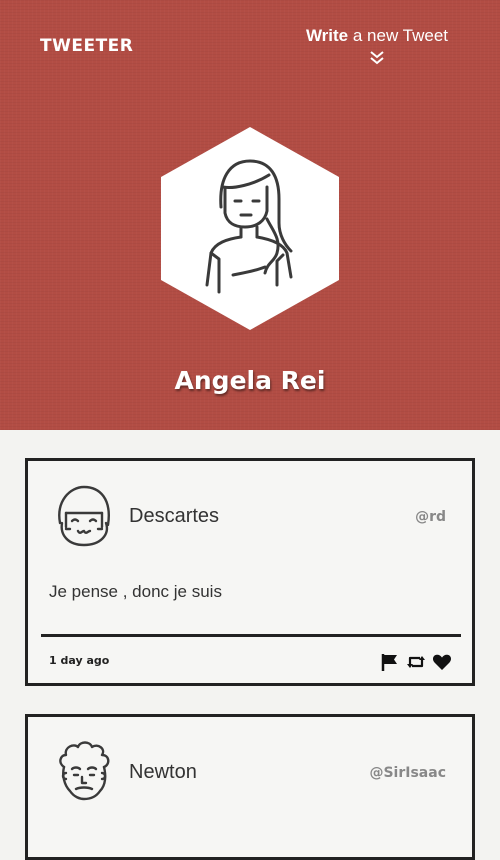 This screenshot has width=500, height=860. I want to click on tweet-timestamp: 1 day ago, so click(79, 660).